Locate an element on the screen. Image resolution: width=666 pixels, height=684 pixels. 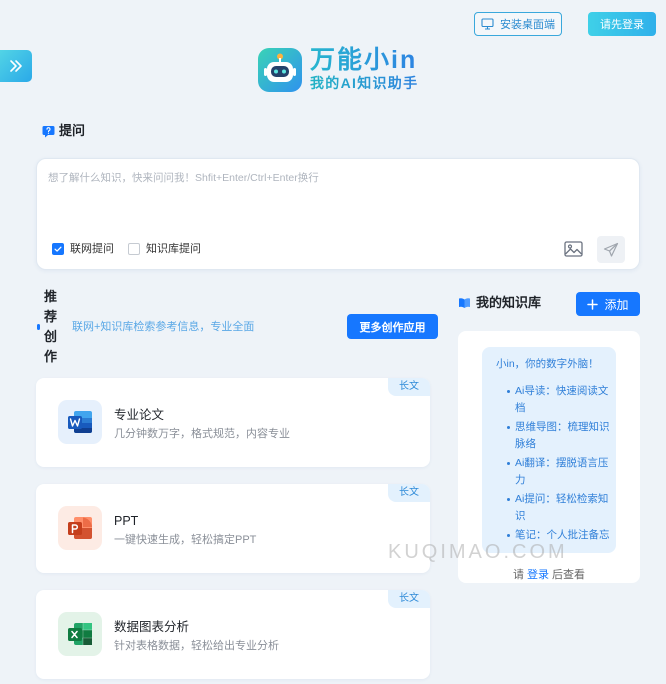
option-knowledge-search: 知识库提问 is located at coordinates (164, 249).